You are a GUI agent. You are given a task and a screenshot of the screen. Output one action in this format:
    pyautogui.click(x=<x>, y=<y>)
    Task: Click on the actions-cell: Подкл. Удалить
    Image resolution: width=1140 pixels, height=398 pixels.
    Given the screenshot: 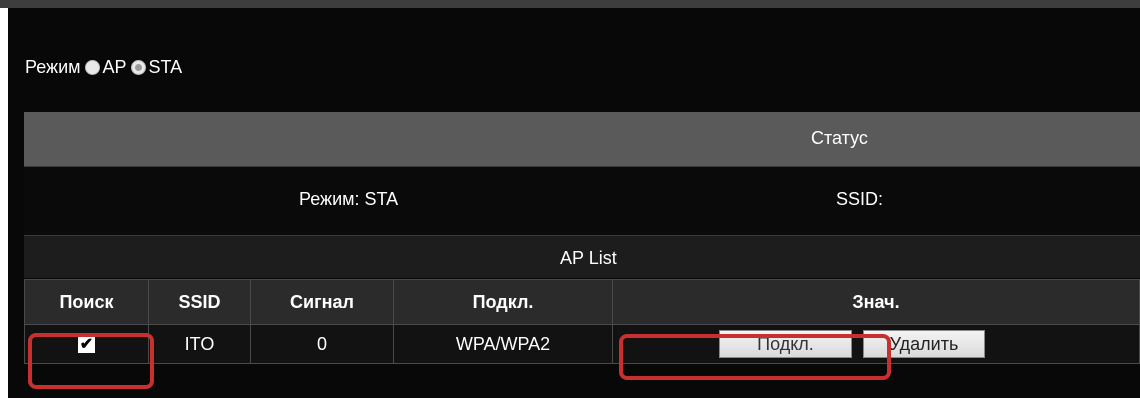 What is the action you would take?
    pyautogui.click(x=876, y=344)
    